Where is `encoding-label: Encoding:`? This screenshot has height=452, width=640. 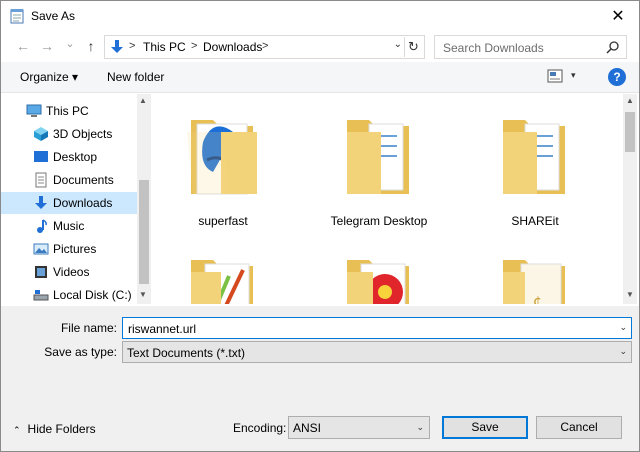 encoding-label: Encoding: is located at coordinates (260, 428).